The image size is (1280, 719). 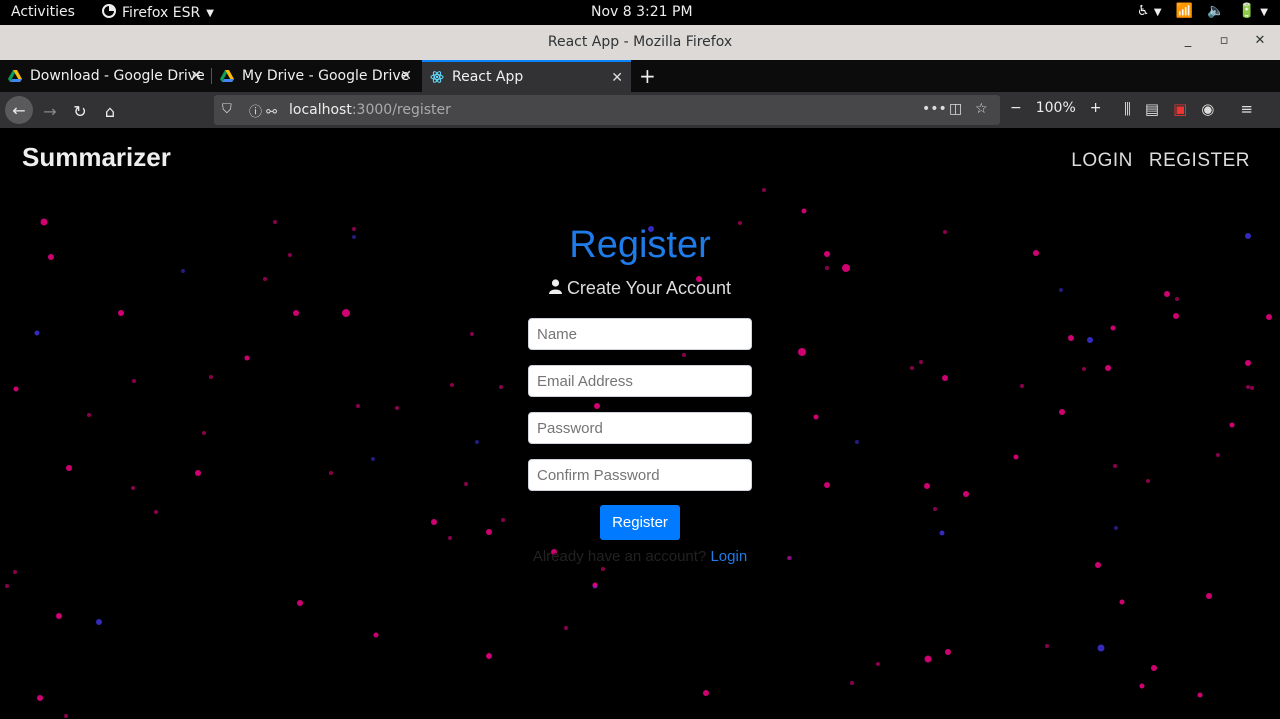 What do you see at coordinates (607, 110) in the screenshot?
I see `url-bar: ⛉ ⓘ ⚯ localhost:3000/register ••• ◫ ☆` at bounding box center [607, 110].